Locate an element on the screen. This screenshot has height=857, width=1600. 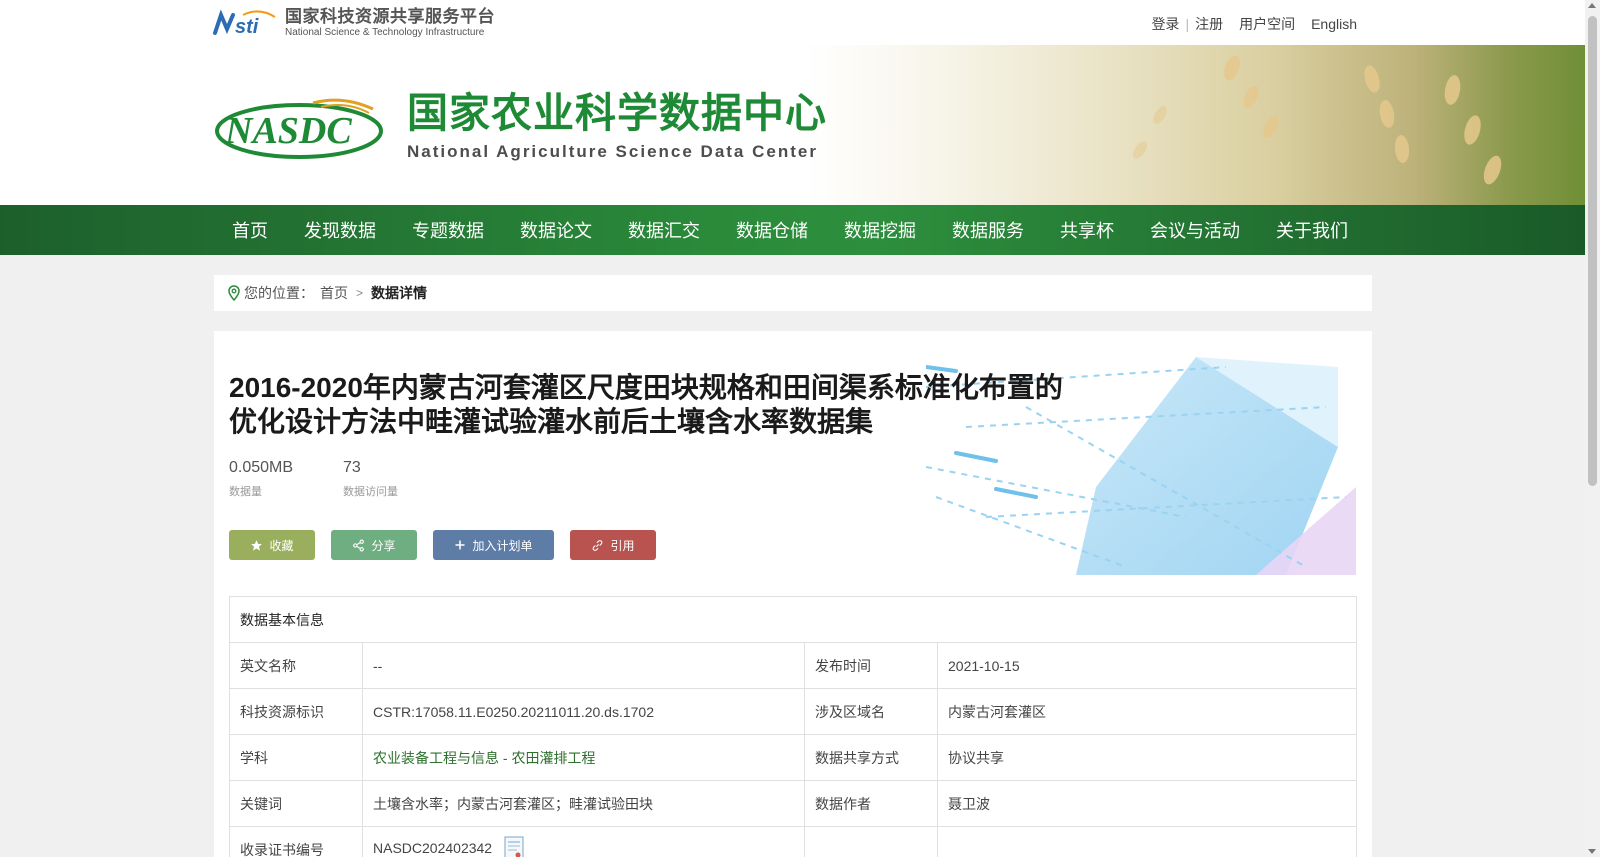
label-sharing-mode: 数据共享方式 is located at coordinates (871, 757).